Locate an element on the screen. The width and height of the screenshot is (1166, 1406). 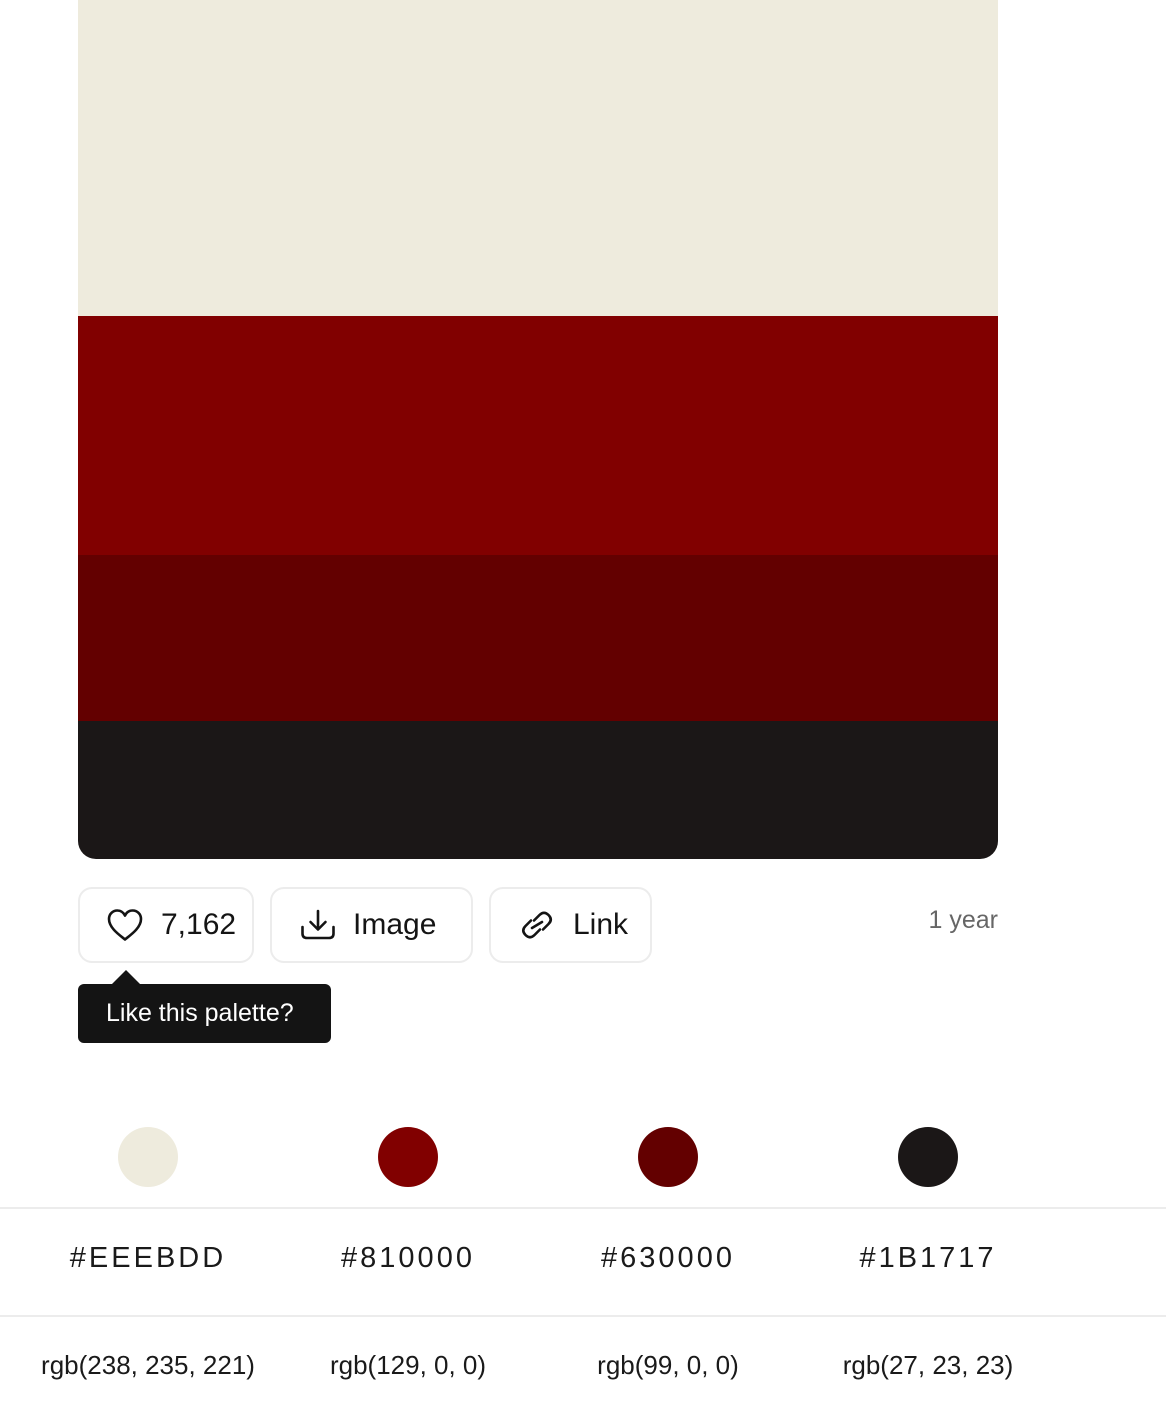
like-count: 7,162 is located at coordinates (199, 924).